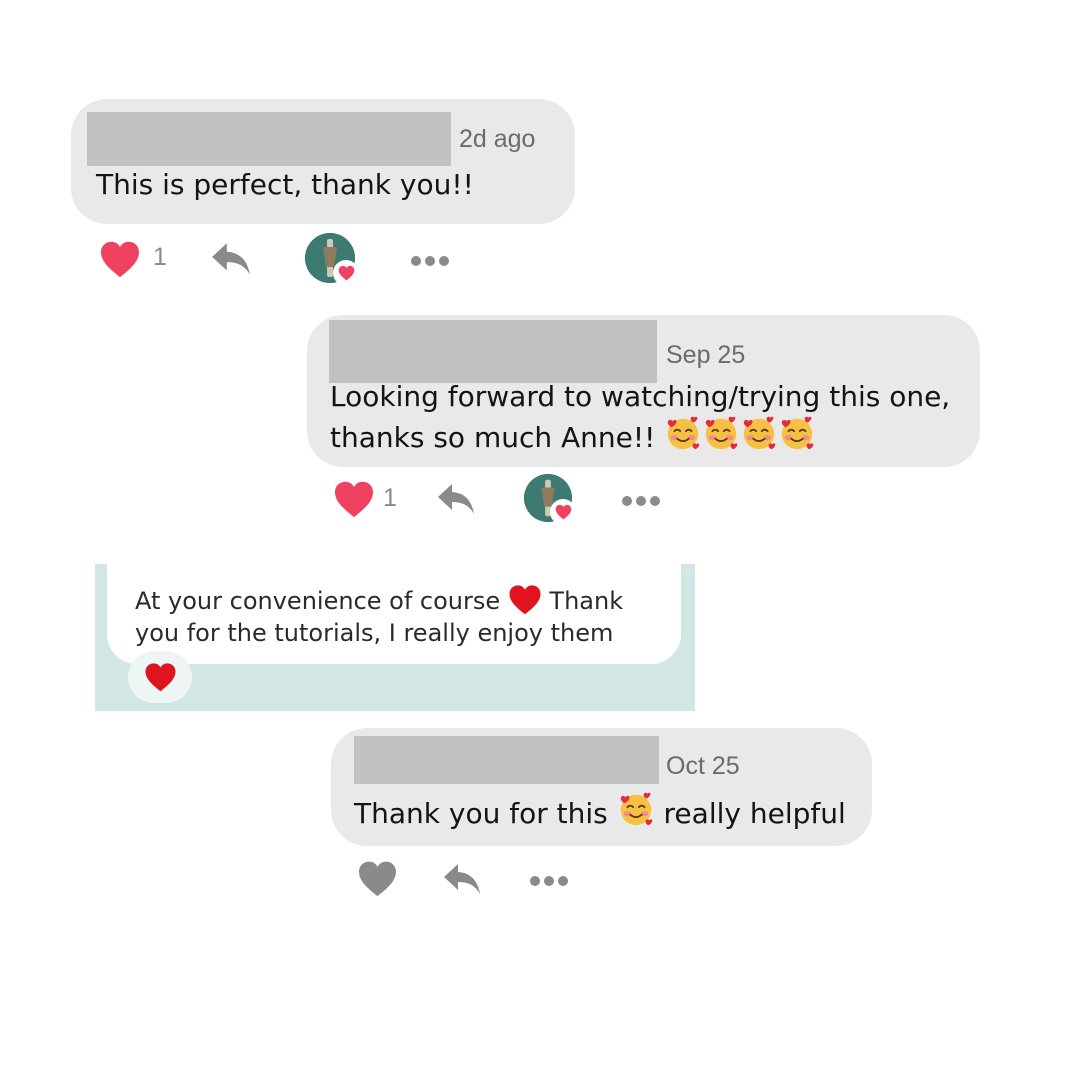  What do you see at coordinates (706, 355) in the screenshot?
I see `comment-timestamp: Sep 25` at bounding box center [706, 355].